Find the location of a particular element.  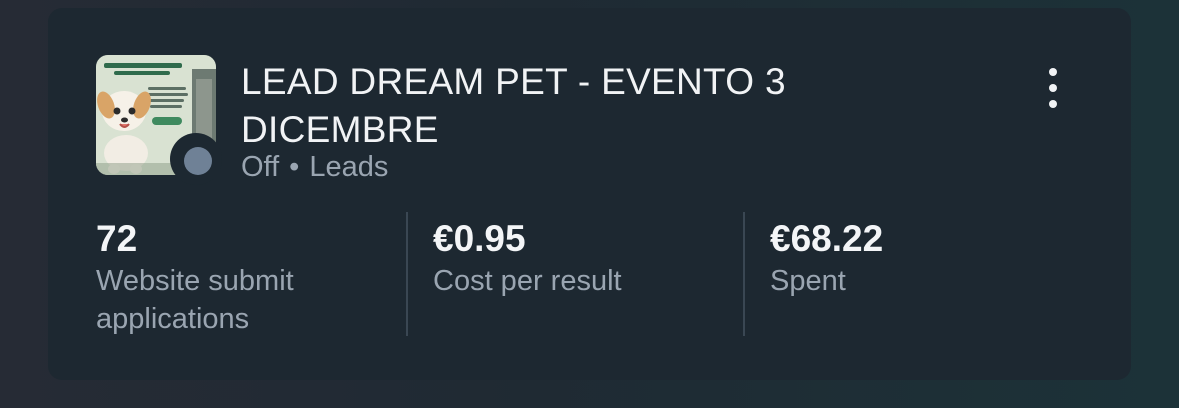

status-dot-icon is located at coordinates (198, 161).